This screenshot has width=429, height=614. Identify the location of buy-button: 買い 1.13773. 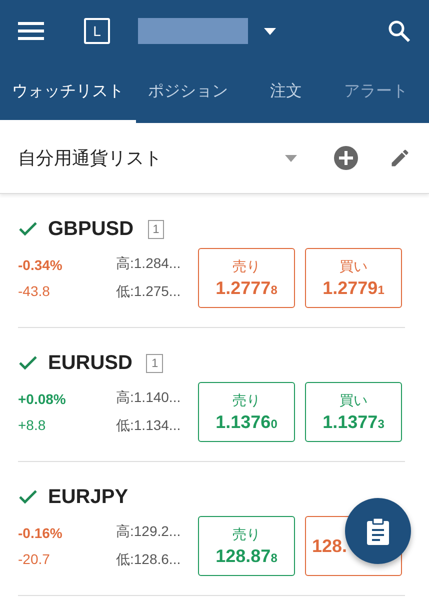
(353, 412).